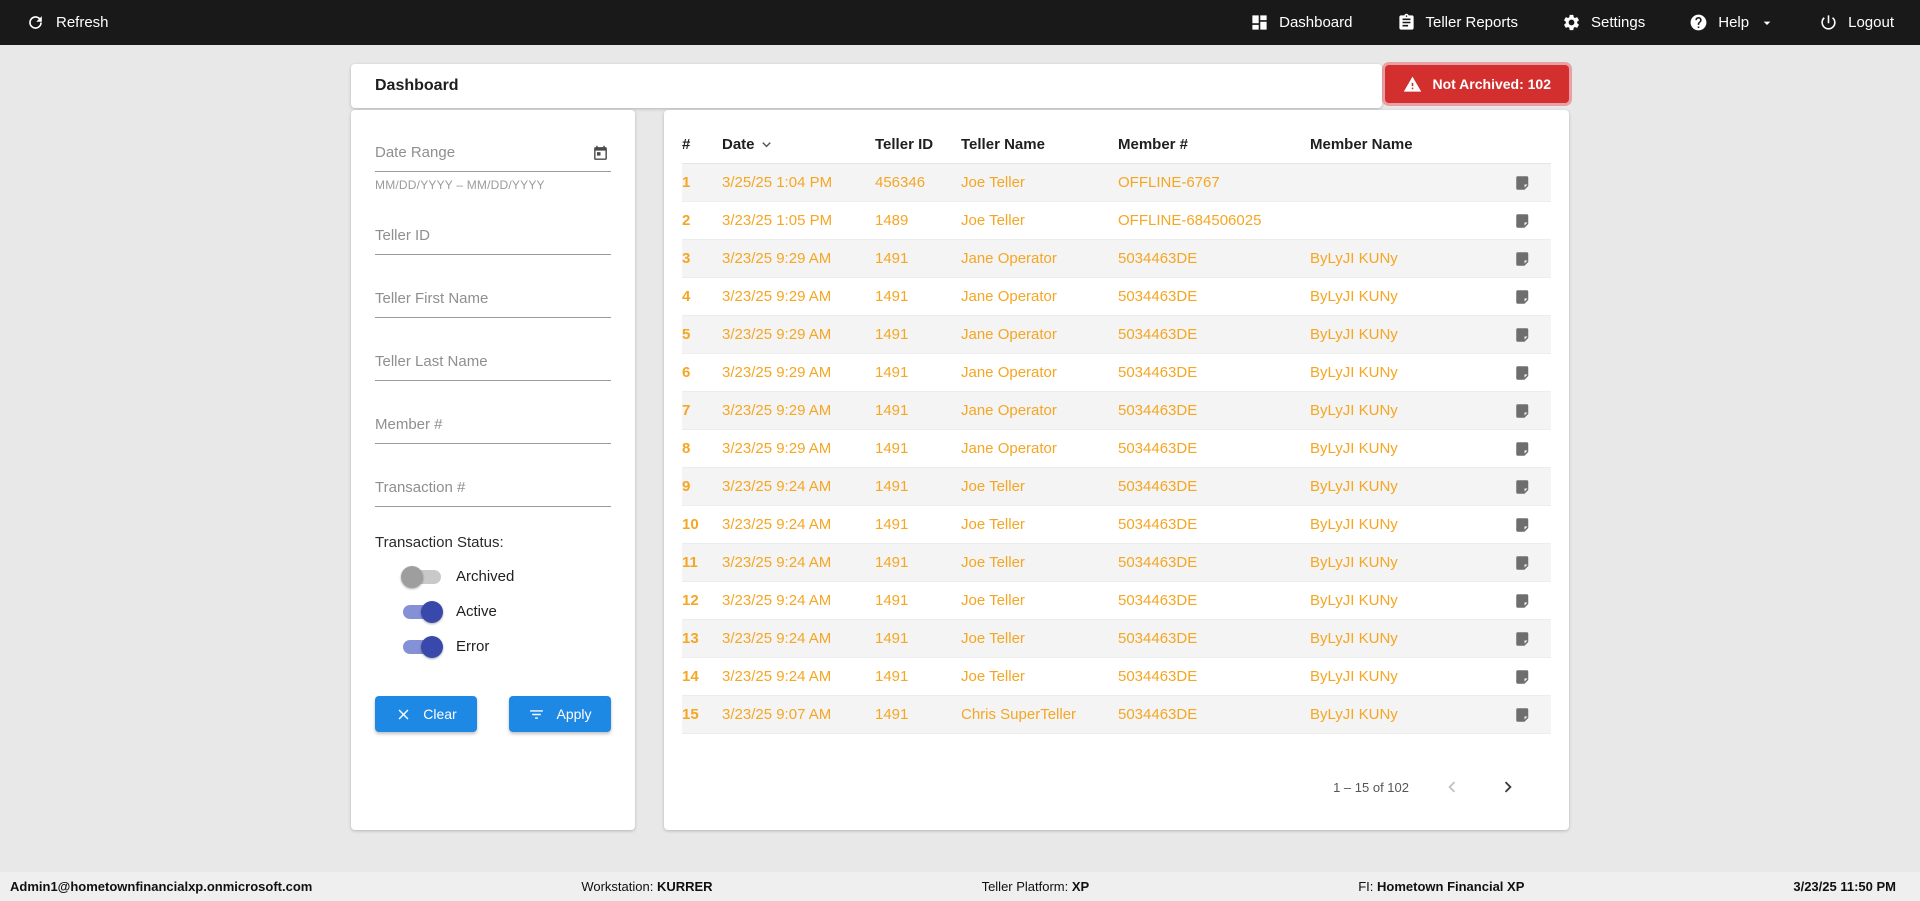  I want to click on chevron-down-icon, so click(1767, 23).